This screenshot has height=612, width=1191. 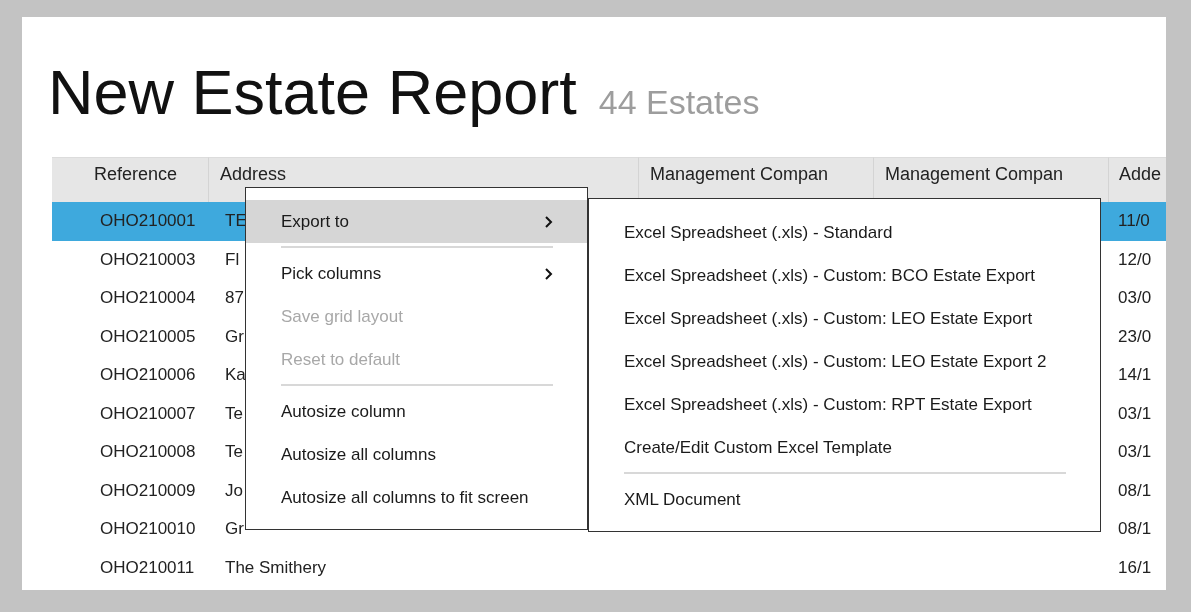 What do you see at coordinates (235, 375) in the screenshot?
I see `table-cell: Ka` at bounding box center [235, 375].